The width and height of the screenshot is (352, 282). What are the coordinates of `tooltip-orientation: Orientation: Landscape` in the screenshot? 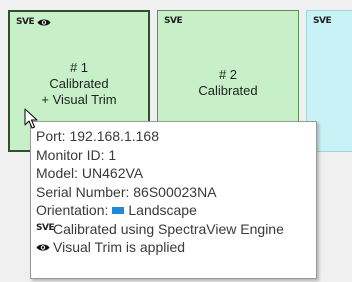 It's located at (176, 210).